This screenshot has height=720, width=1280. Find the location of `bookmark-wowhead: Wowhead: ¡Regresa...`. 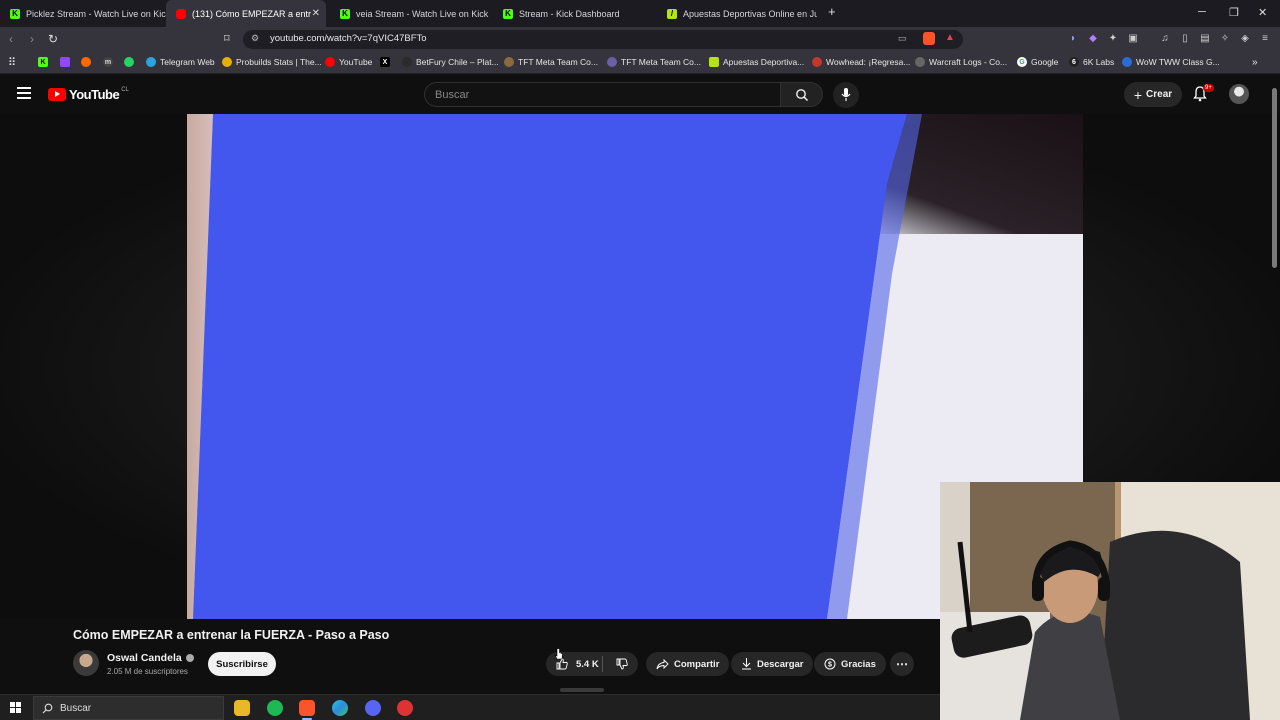

bookmark-wowhead: Wowhead: ¡Regresa... is located at coordinates (861, 62).